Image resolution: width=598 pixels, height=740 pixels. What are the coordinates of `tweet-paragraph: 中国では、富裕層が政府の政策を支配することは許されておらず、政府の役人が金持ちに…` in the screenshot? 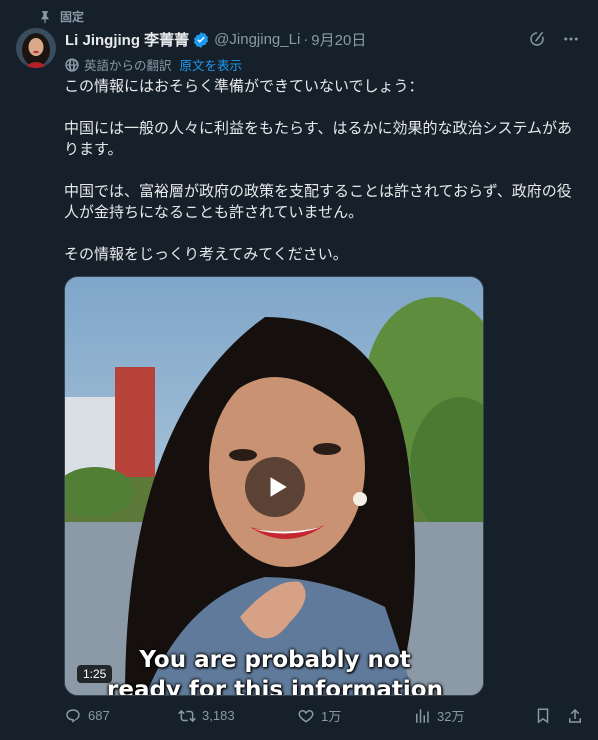 It's located at (318, 202).